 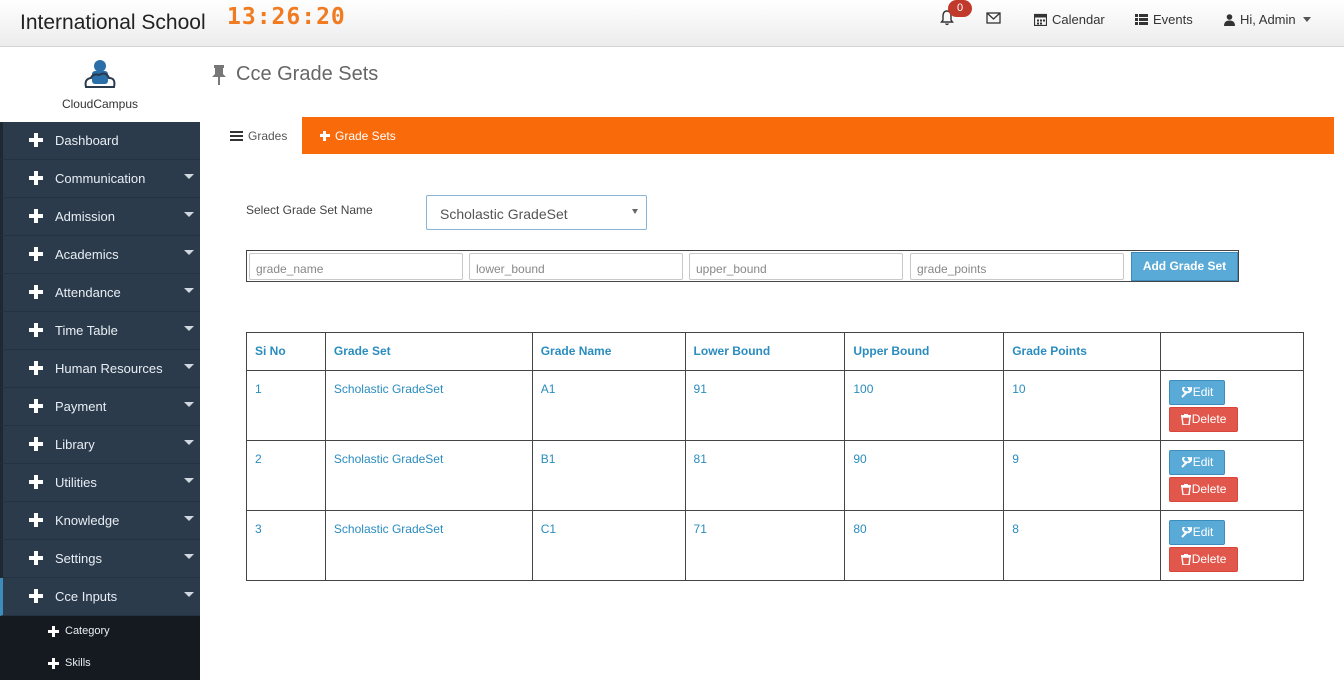 I want to click on sidebar-item-label: Communication, so click(x=100, y=178).